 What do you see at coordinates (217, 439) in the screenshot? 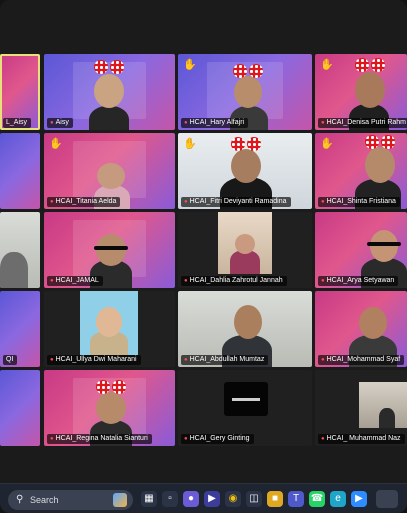
I see `participant-name: ● HCAI_Gery Ginting` at bounding box center [217, 439].